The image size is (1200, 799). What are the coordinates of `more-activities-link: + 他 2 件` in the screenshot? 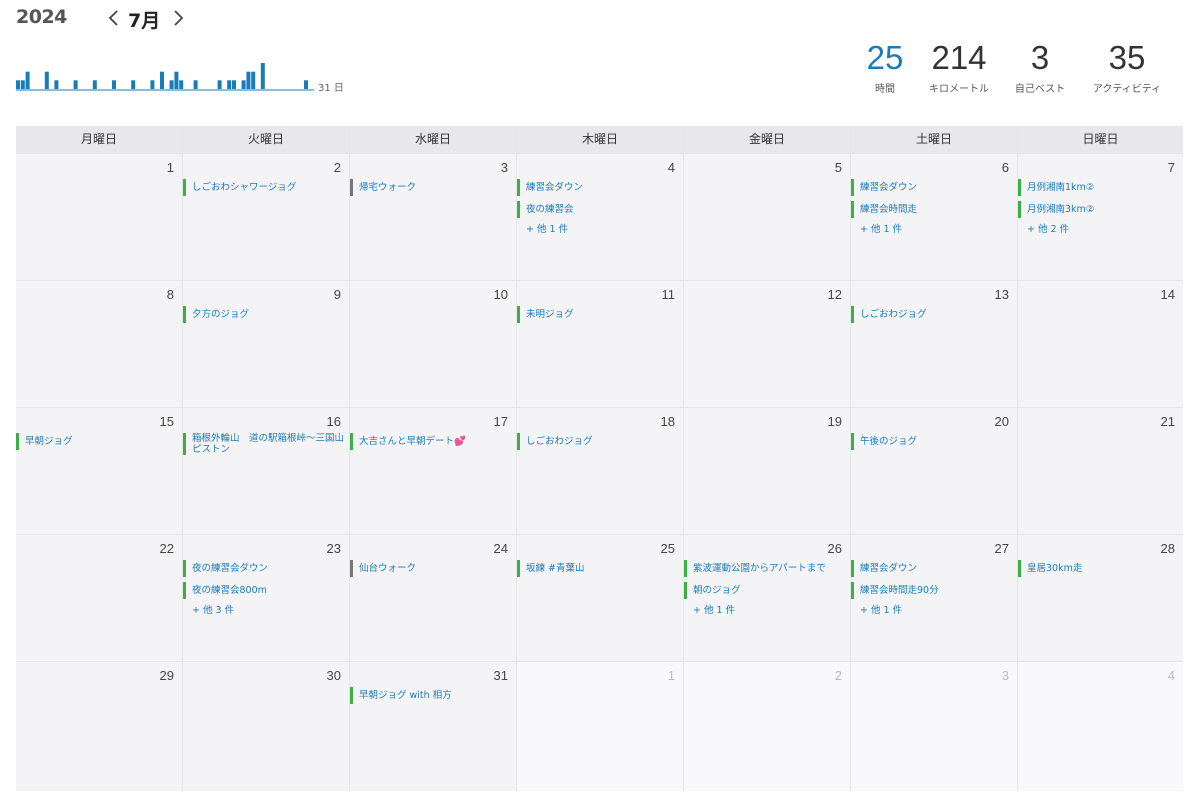 It's located at (1099, 228).